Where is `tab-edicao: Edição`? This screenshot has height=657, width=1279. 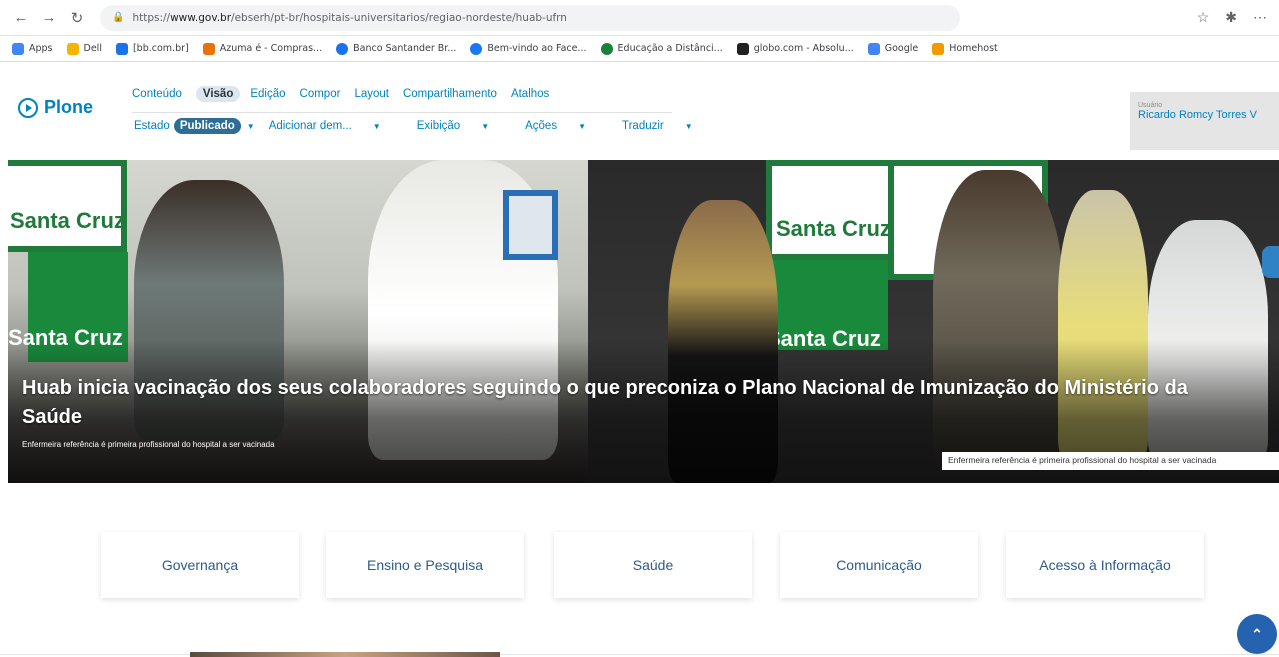 tab-edicao: Edição is located at coordinates (267, 94).